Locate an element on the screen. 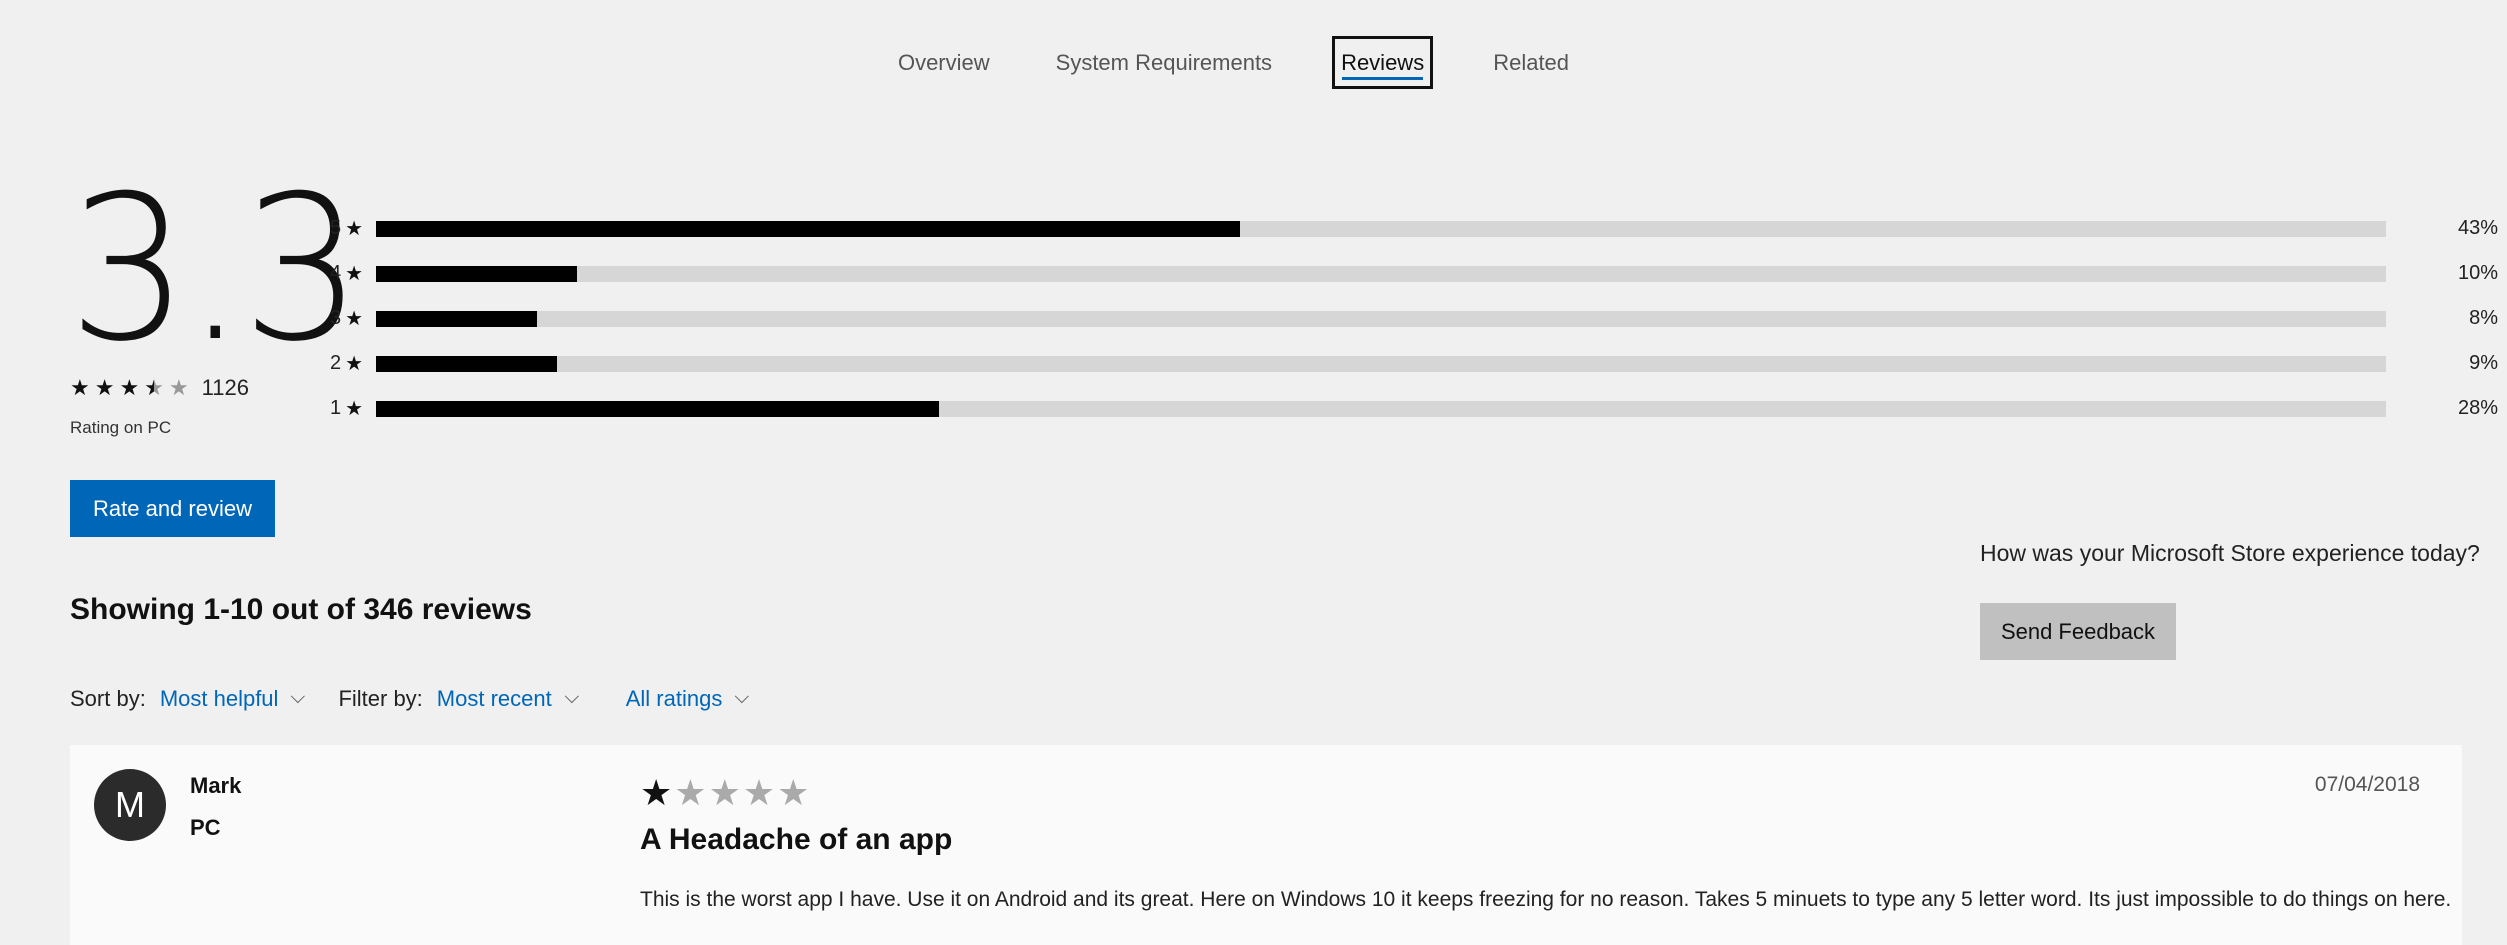  histogram-row: 2 ★ 9% is located at coordinates (1414, 363).